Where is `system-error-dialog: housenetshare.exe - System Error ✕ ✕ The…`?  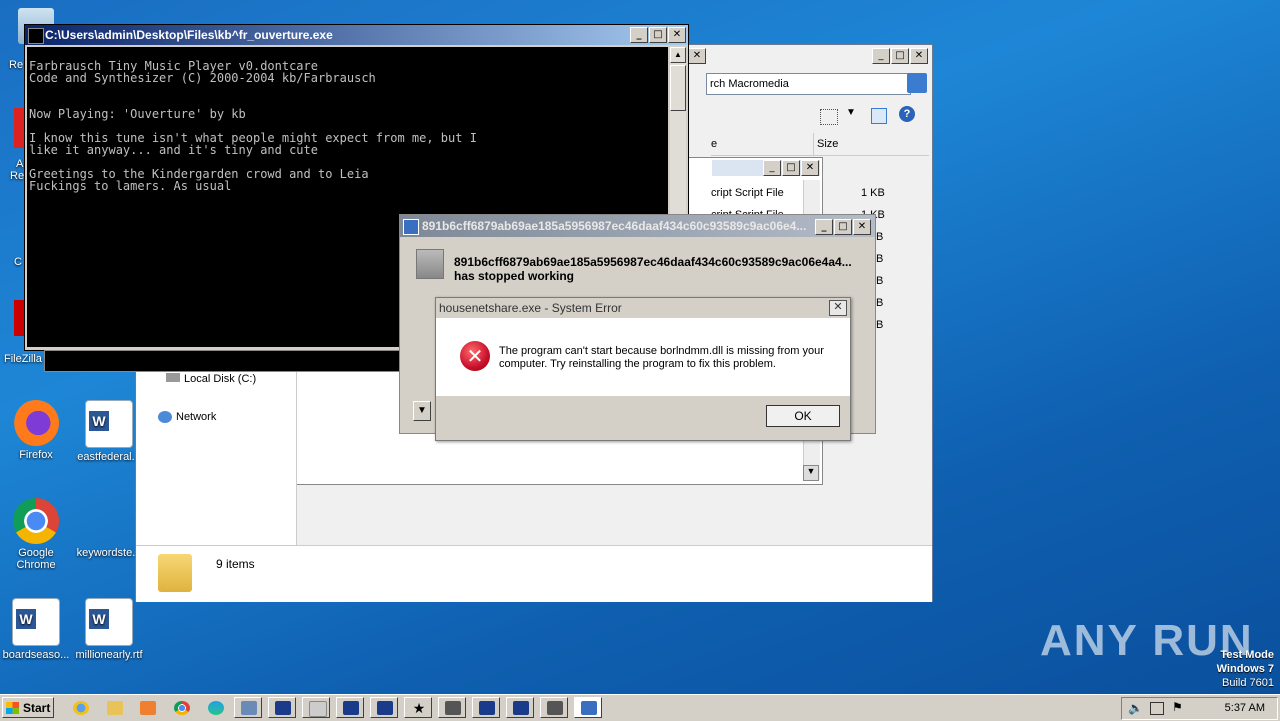
system-error-dialog: housenetshare.exe - System Error ✕ ✕ The… is located at coordinates (643, 369).